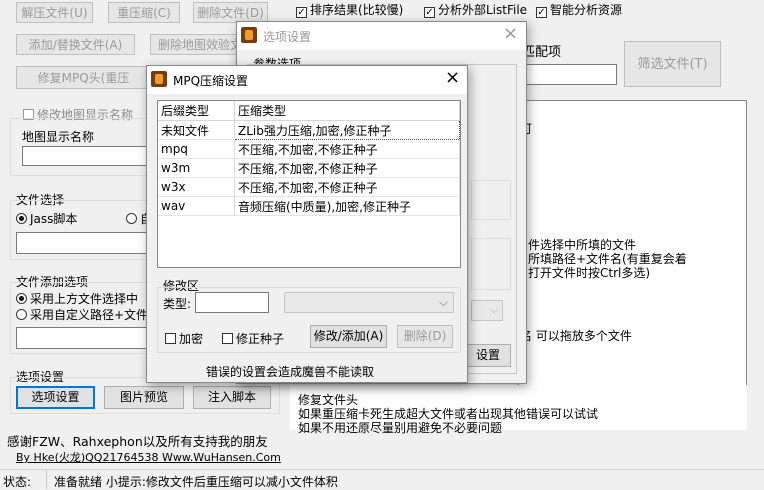 Image resolution: width=764 pixels, height=490 pixels. Describe the element at coordinates (46, 479) in the screenshot. I see `status-divider` at that location.